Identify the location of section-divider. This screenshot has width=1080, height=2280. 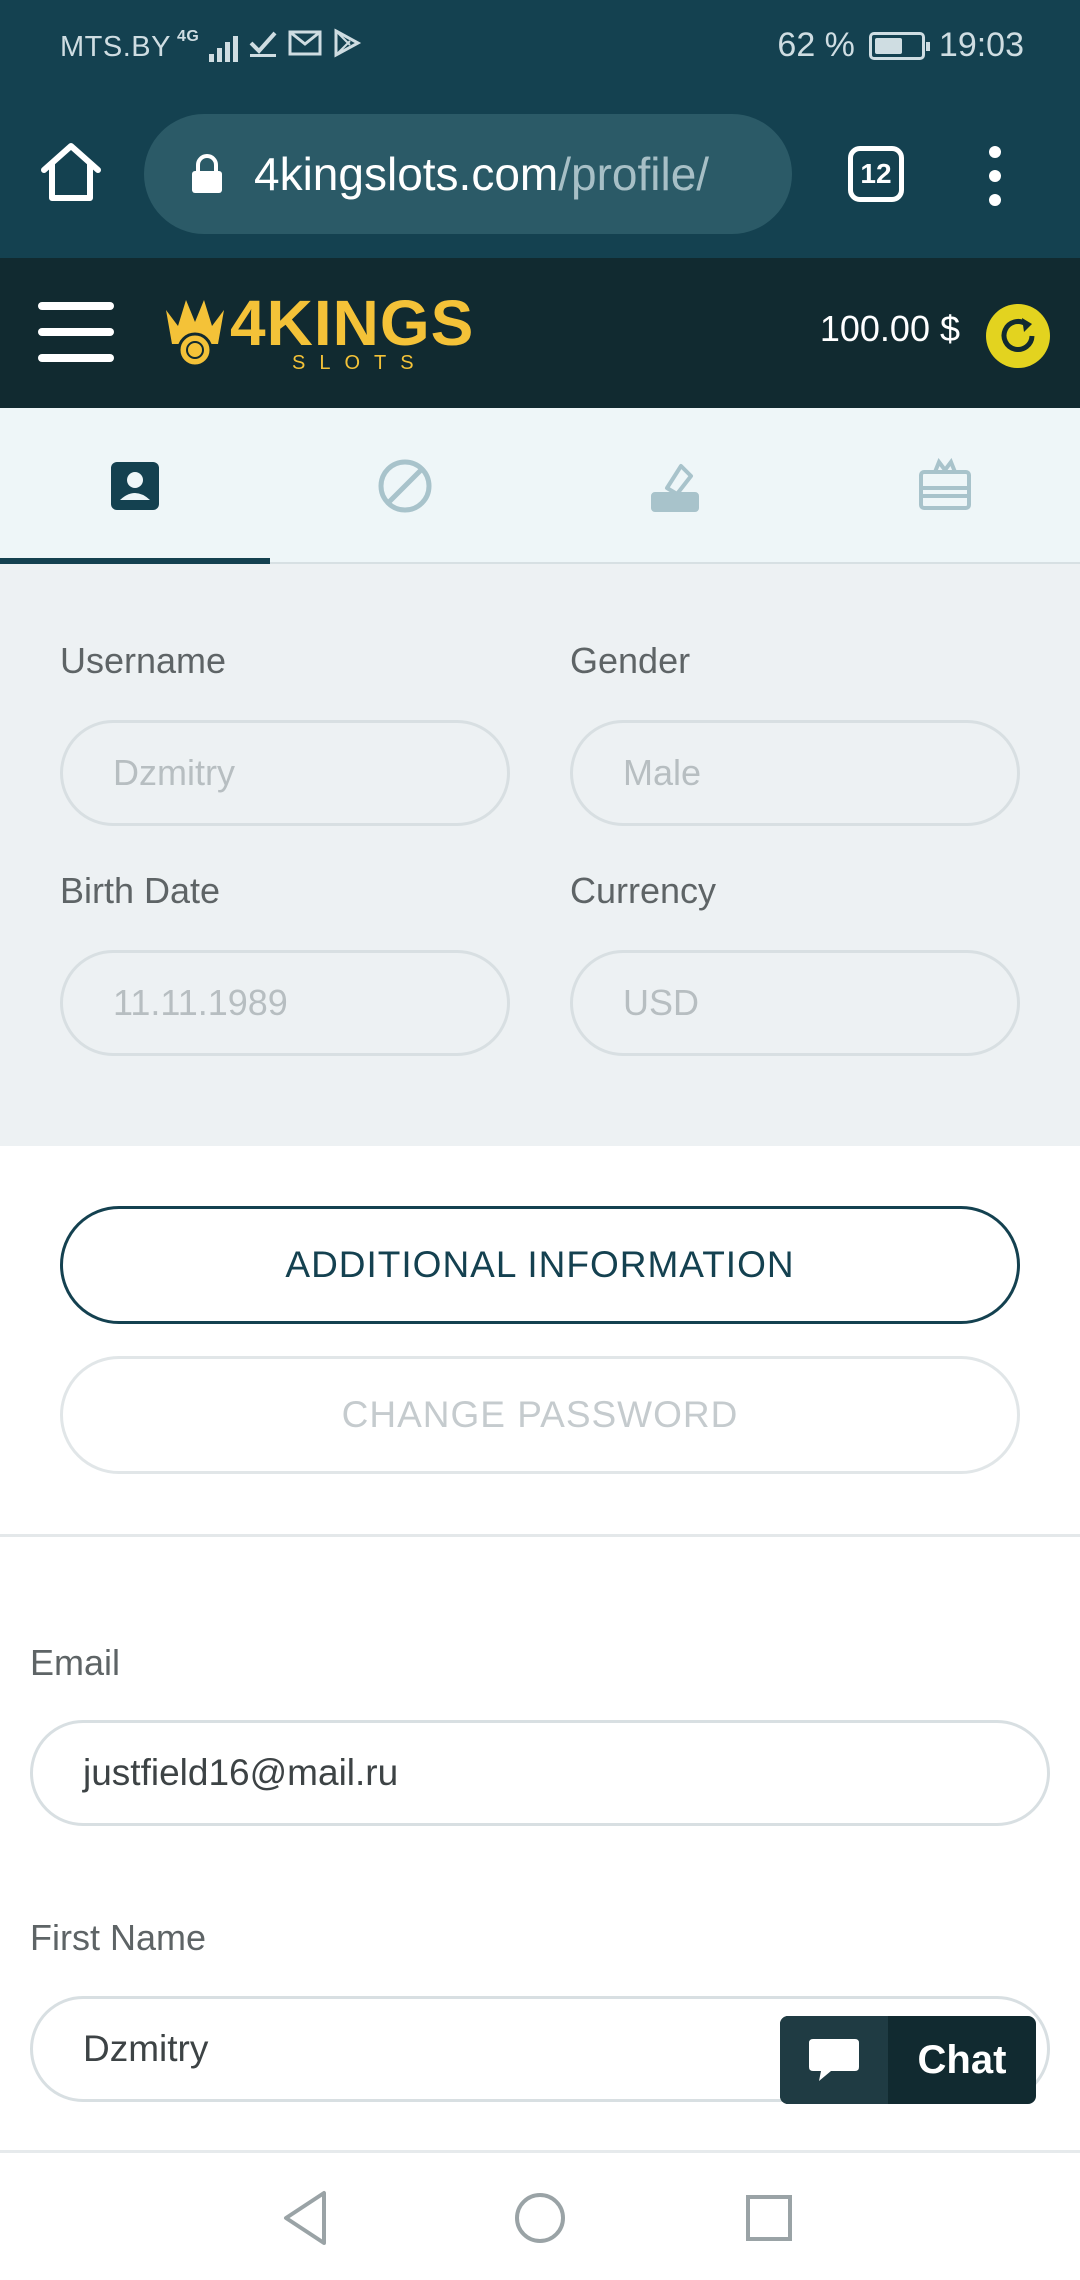
(540, 1535).